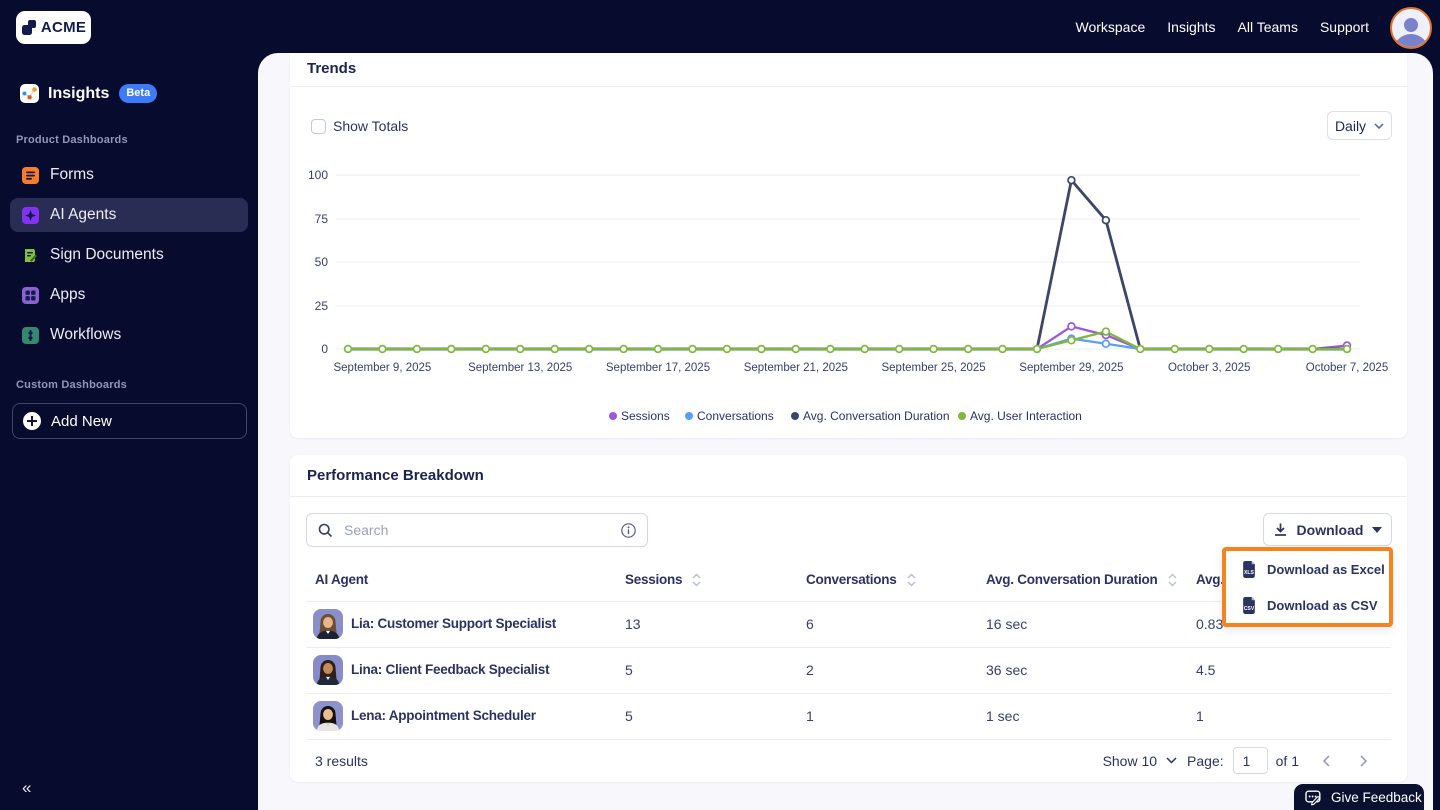 This screenshot has height=810, width=1440. Describe the element at coordinates (322, 219) in the screenshot. I see `svg-text: 75` at that location.